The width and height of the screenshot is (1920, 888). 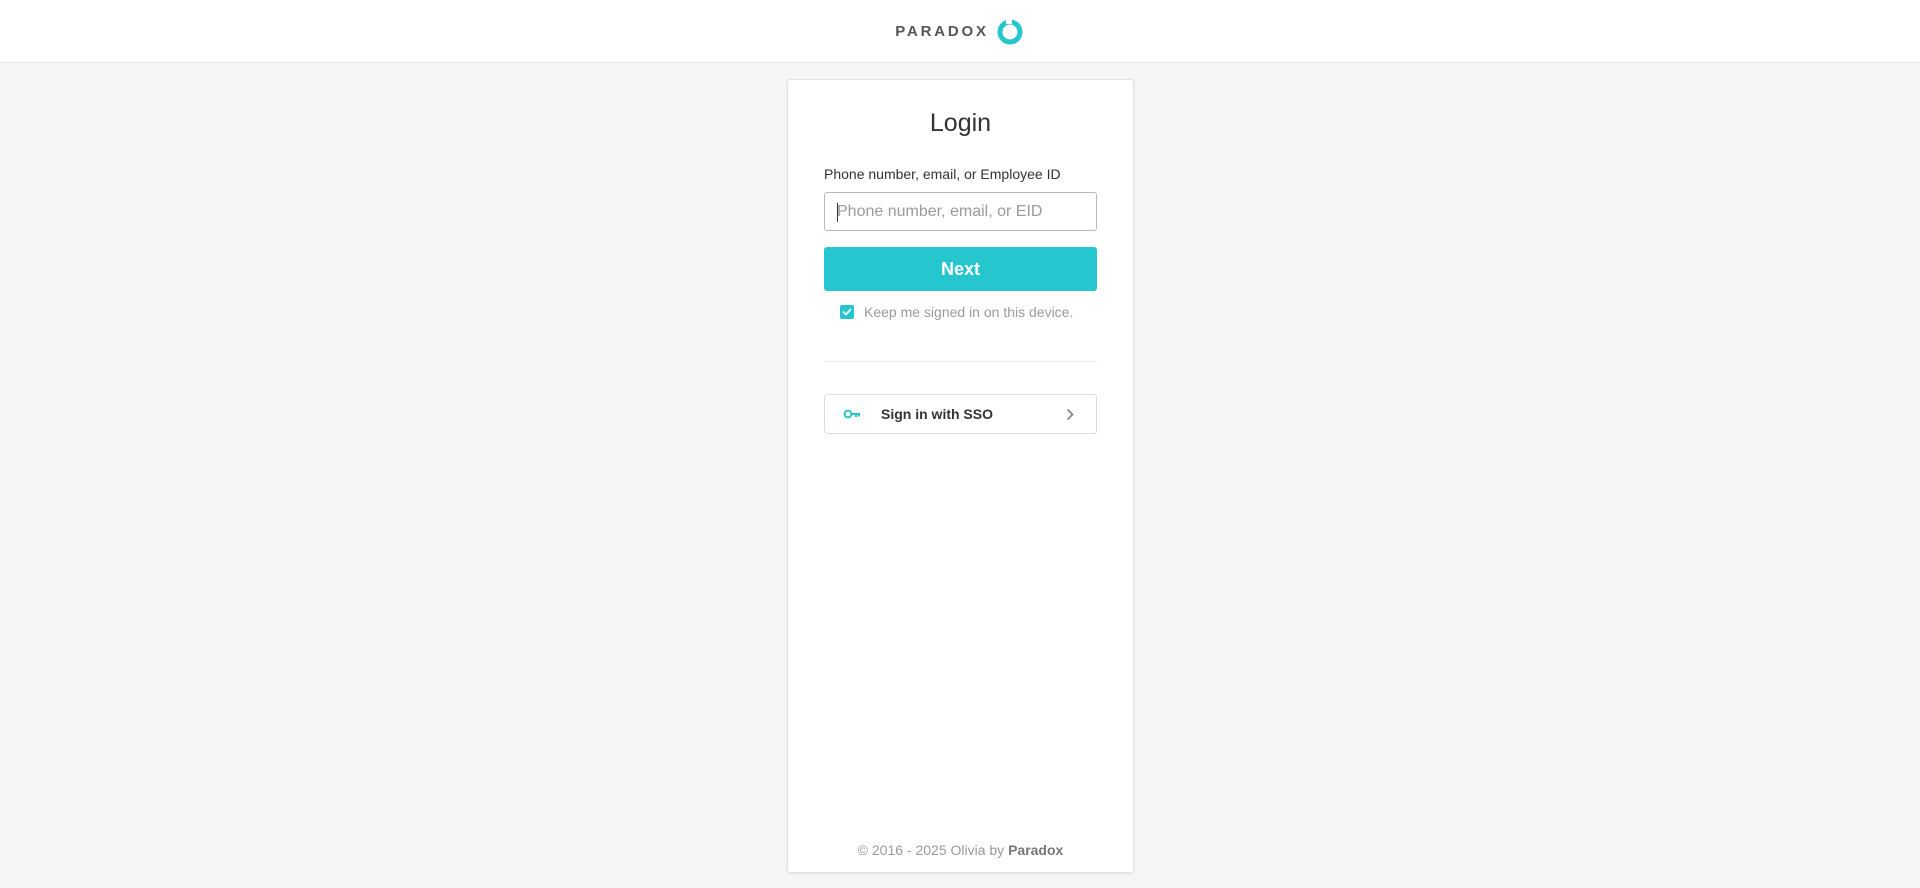 I want to click on login-field-label: Phone number, email, or Employee ID, so click(x=942, y=174).